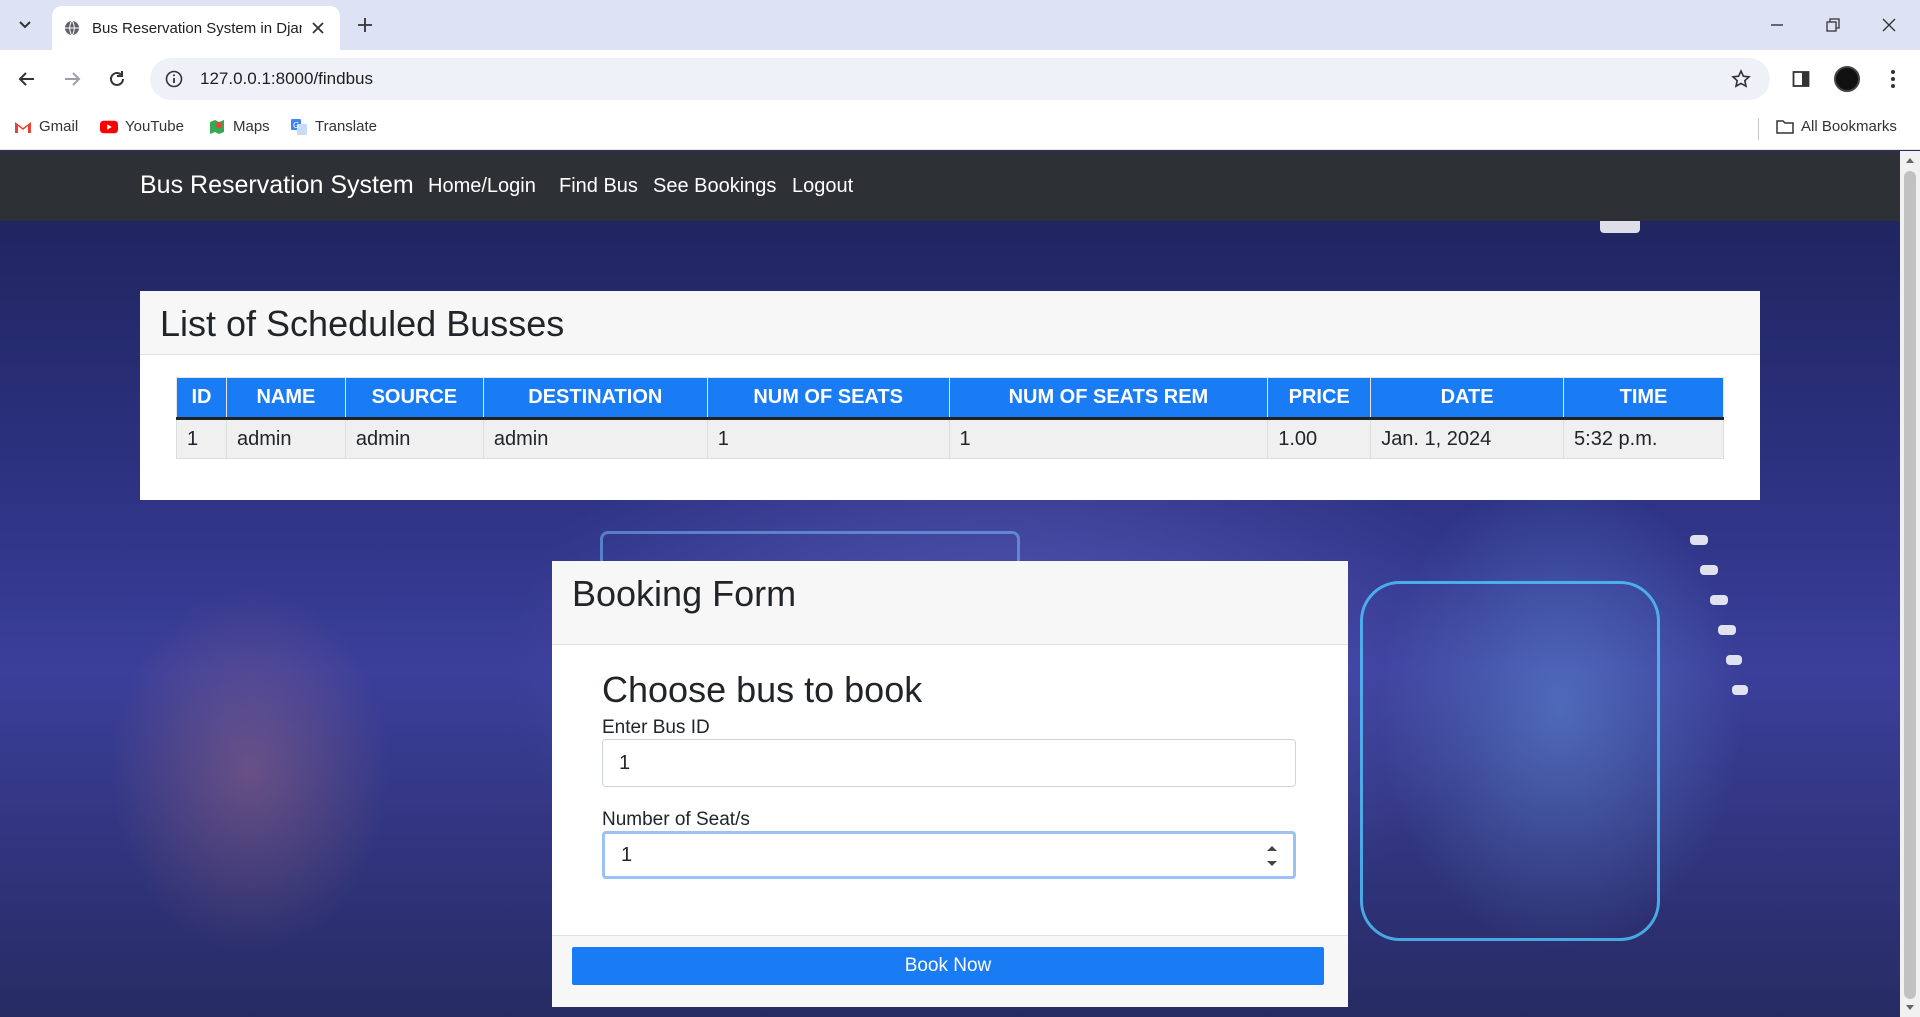 The width and height of the screenshot is (1920, 1017). I want to click on spin-up-icon, so click(1272, 848).